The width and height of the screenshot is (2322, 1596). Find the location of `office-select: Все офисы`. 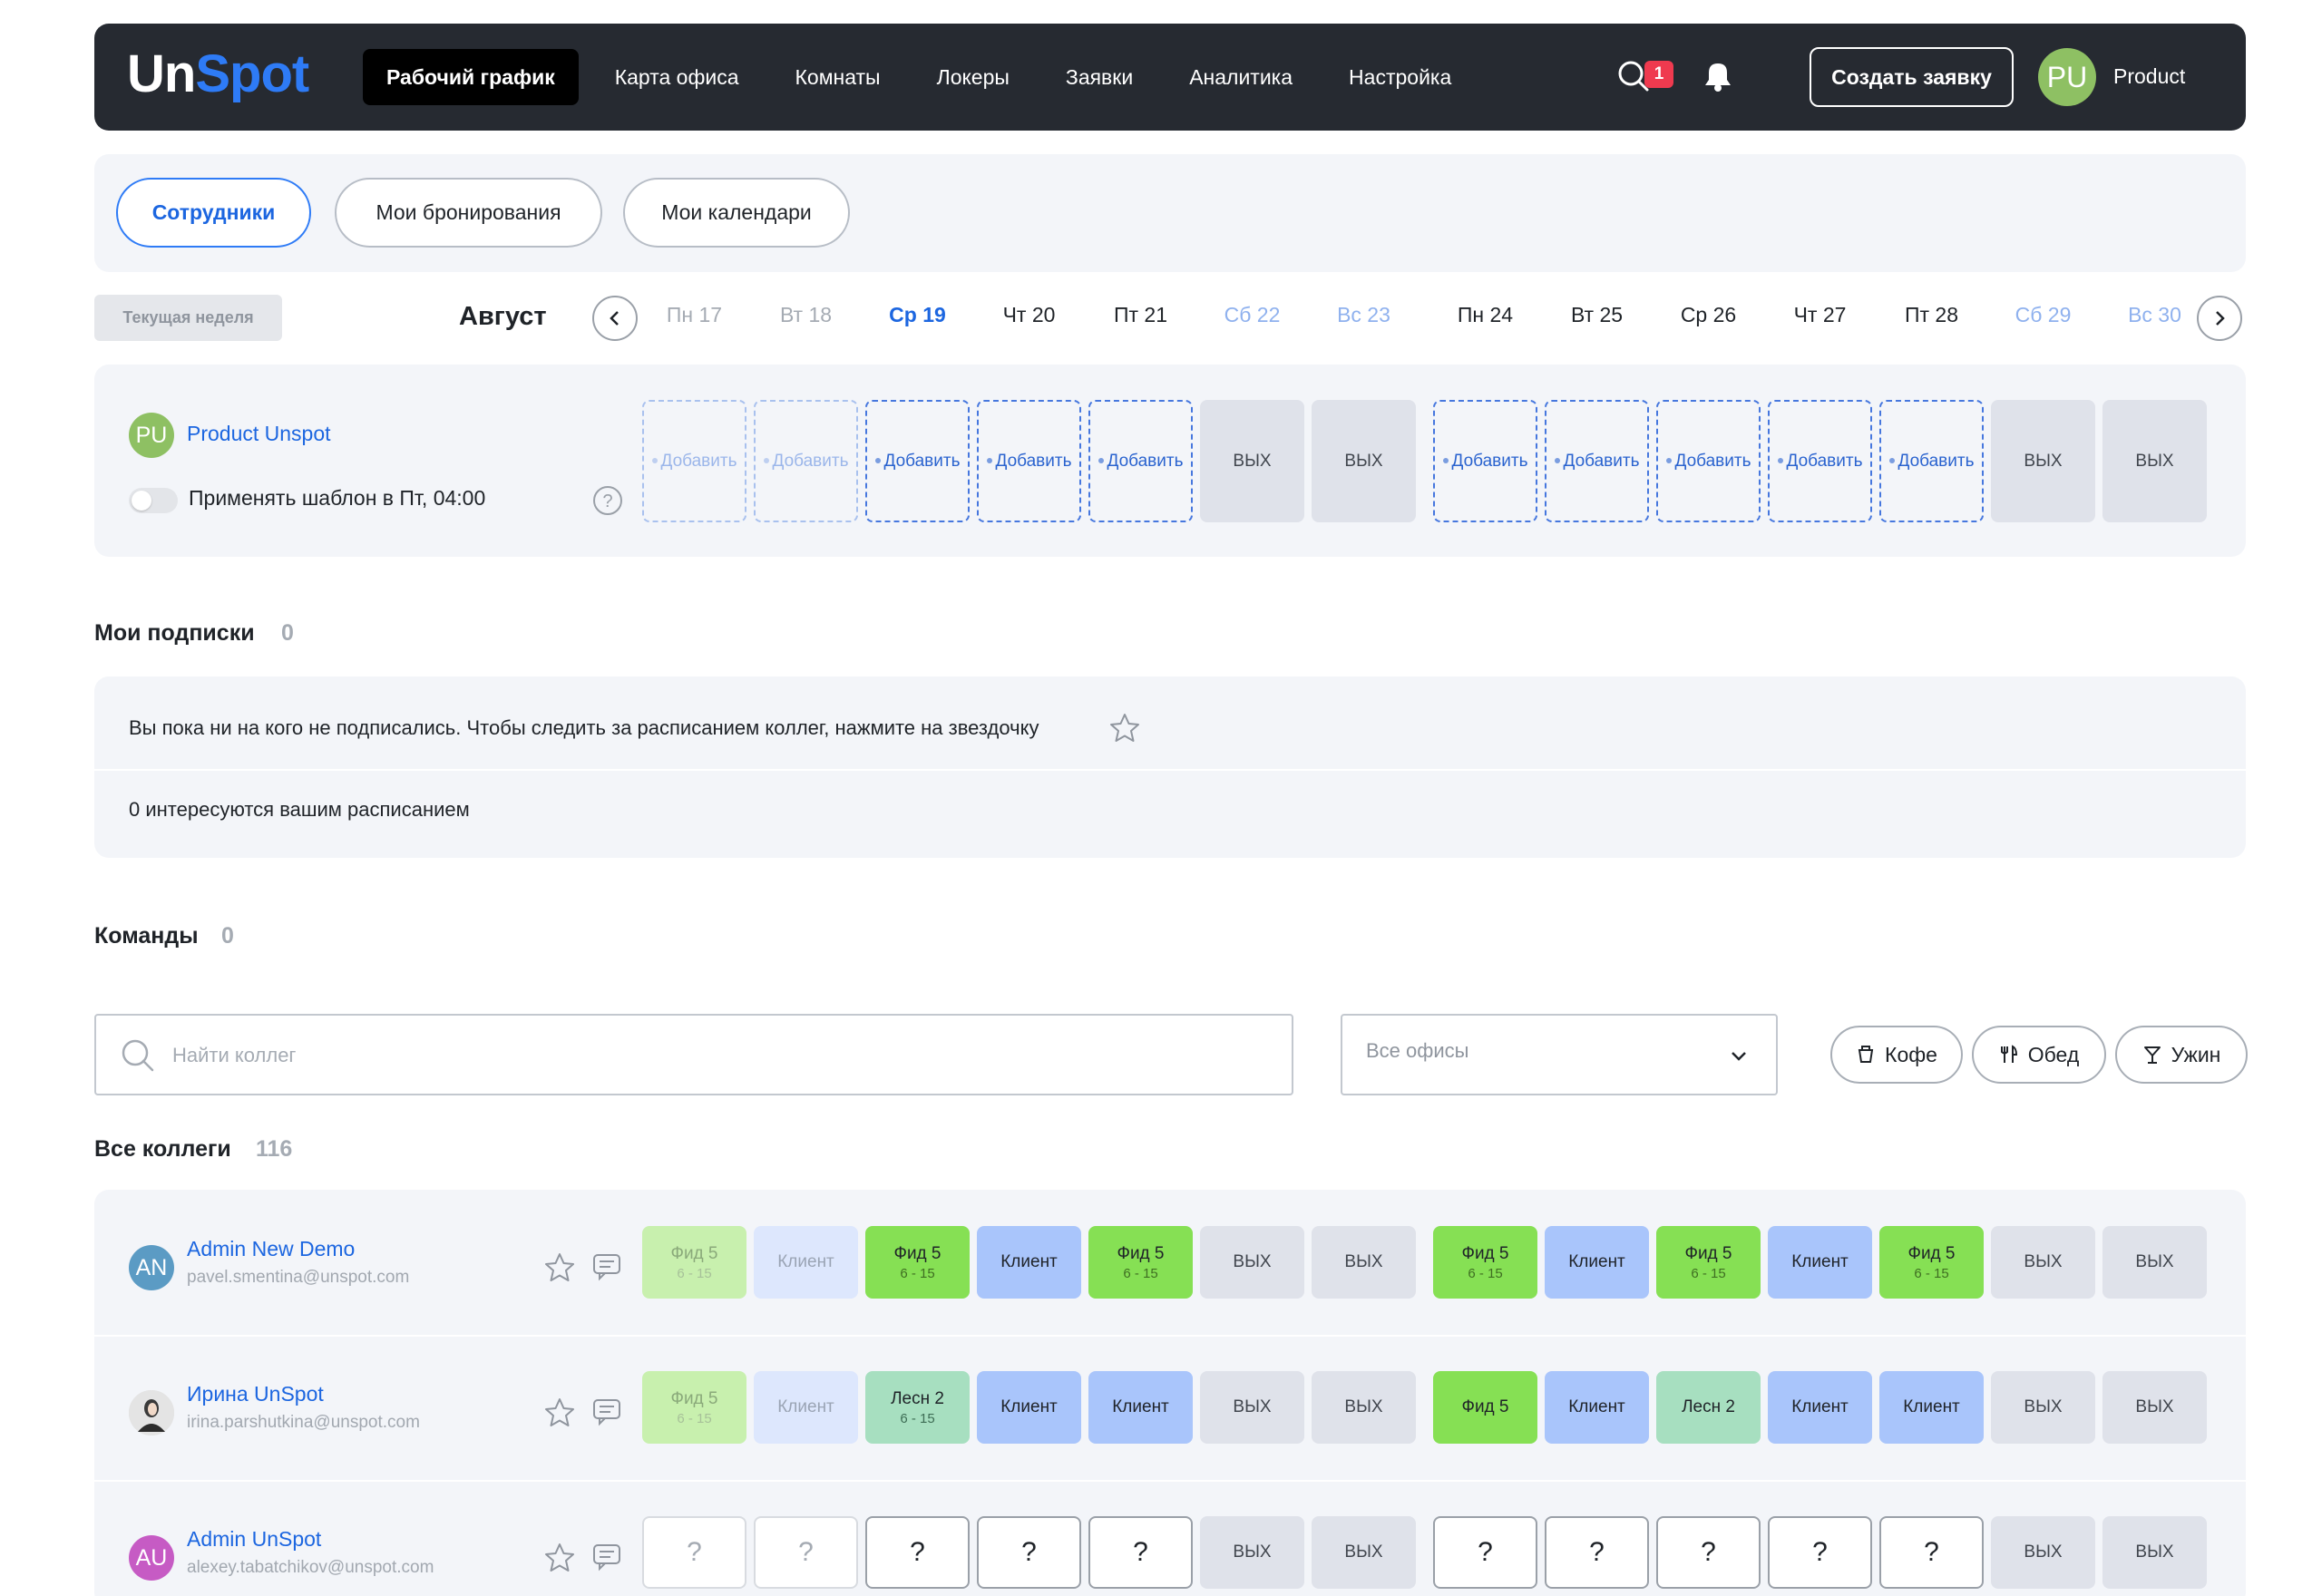

office-select: Все офисы is located at coordinates (1560, 1054).